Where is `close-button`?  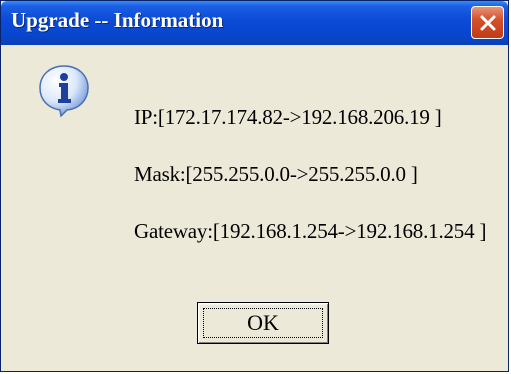 close-button is located at coordinates (487, 22).